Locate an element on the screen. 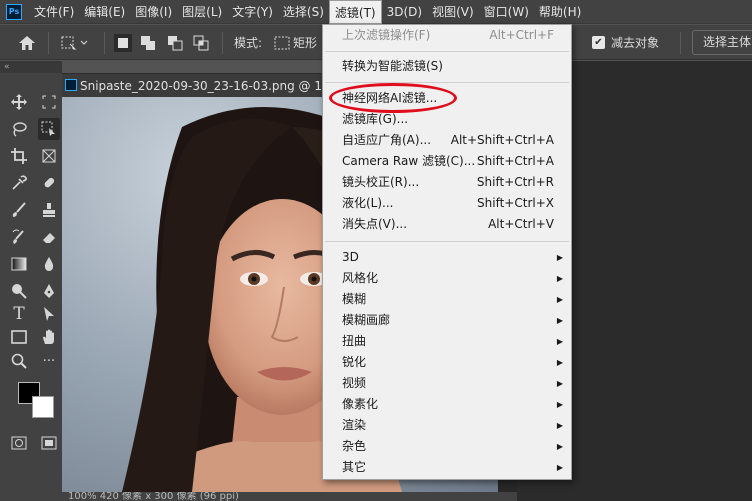  dodge-icon is located at coordinates (19, 291).